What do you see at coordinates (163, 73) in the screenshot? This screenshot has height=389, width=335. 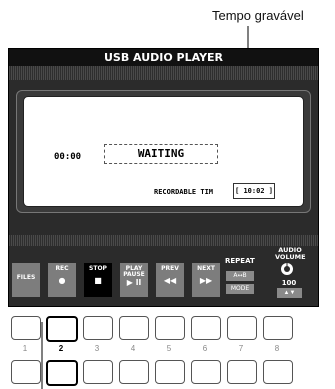 I see `screen-stripe` at bounding box center [163, 73].